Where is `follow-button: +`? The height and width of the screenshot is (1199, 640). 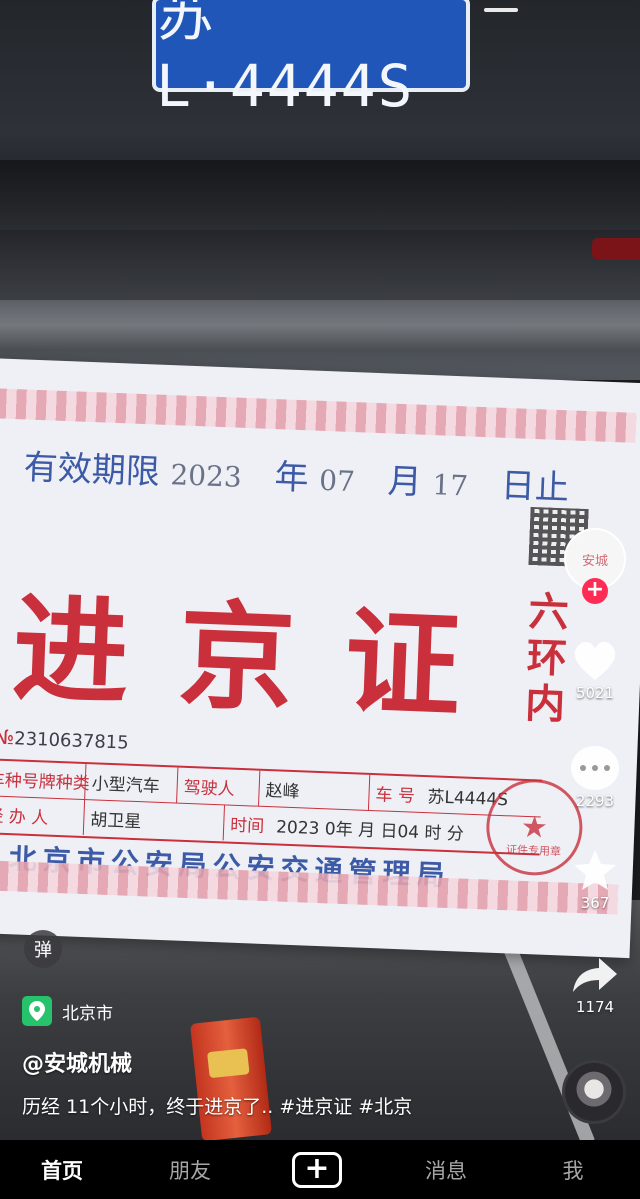
follow-button: + is located at coordinates (595, 591).